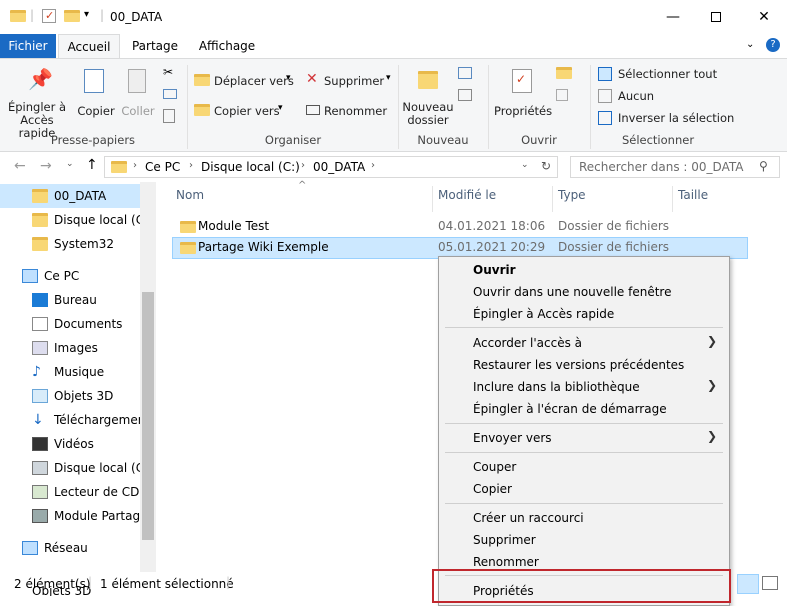 This screenshot has width=787, height=606. Describe the element at coordinates (40, 468) in the screenshot. I see `drive-icon` at that location.